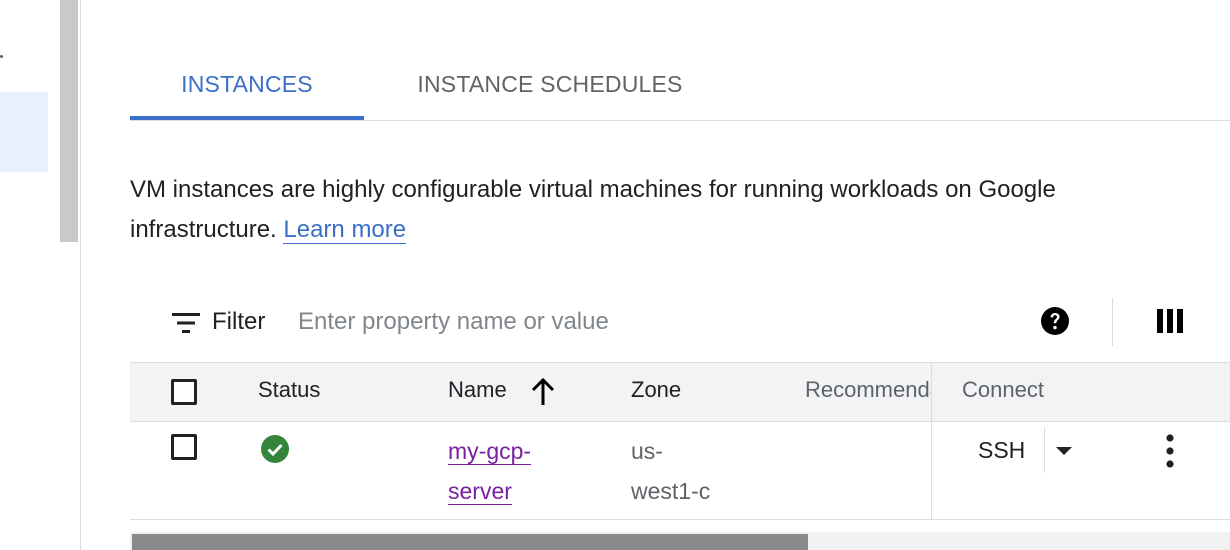  I want to click on filter-bar: Filter, so click(680, 329).